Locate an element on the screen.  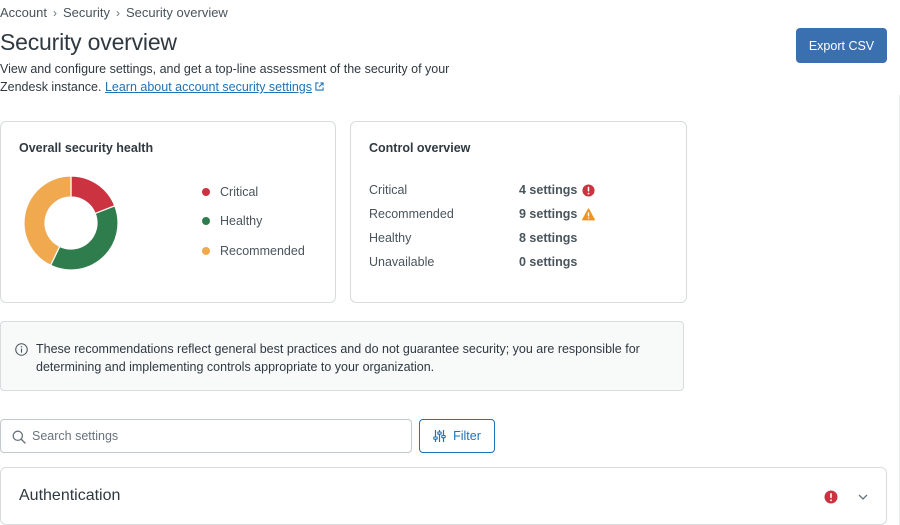
control-label: Unavailable is located at coordinates (402, 262).